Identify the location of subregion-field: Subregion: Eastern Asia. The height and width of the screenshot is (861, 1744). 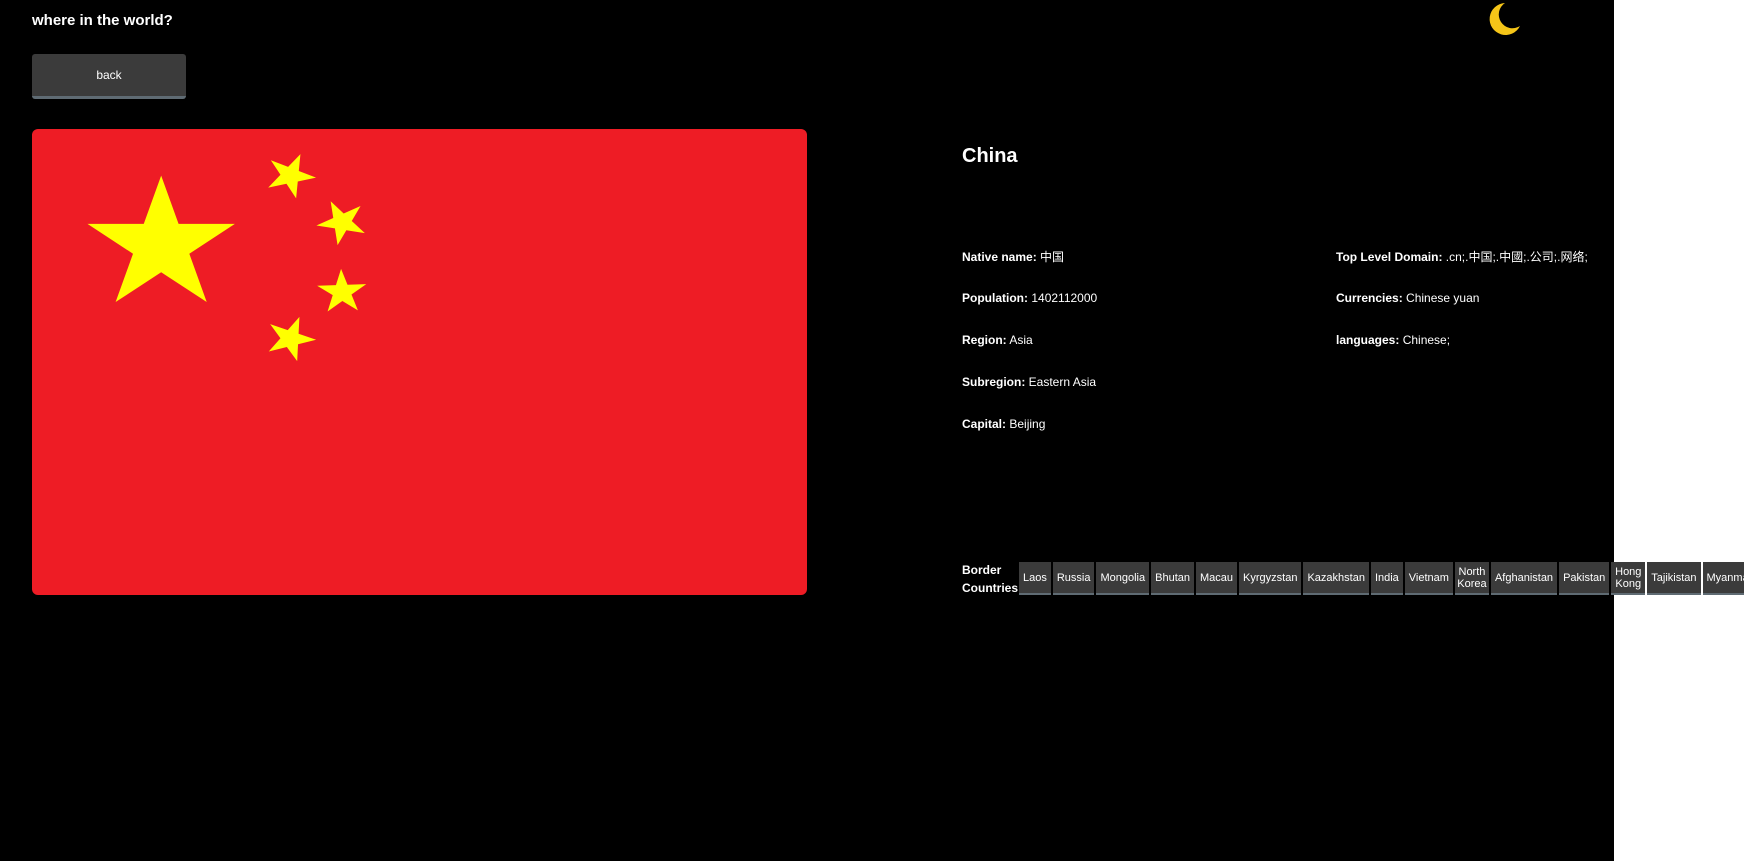
(1029, 382).